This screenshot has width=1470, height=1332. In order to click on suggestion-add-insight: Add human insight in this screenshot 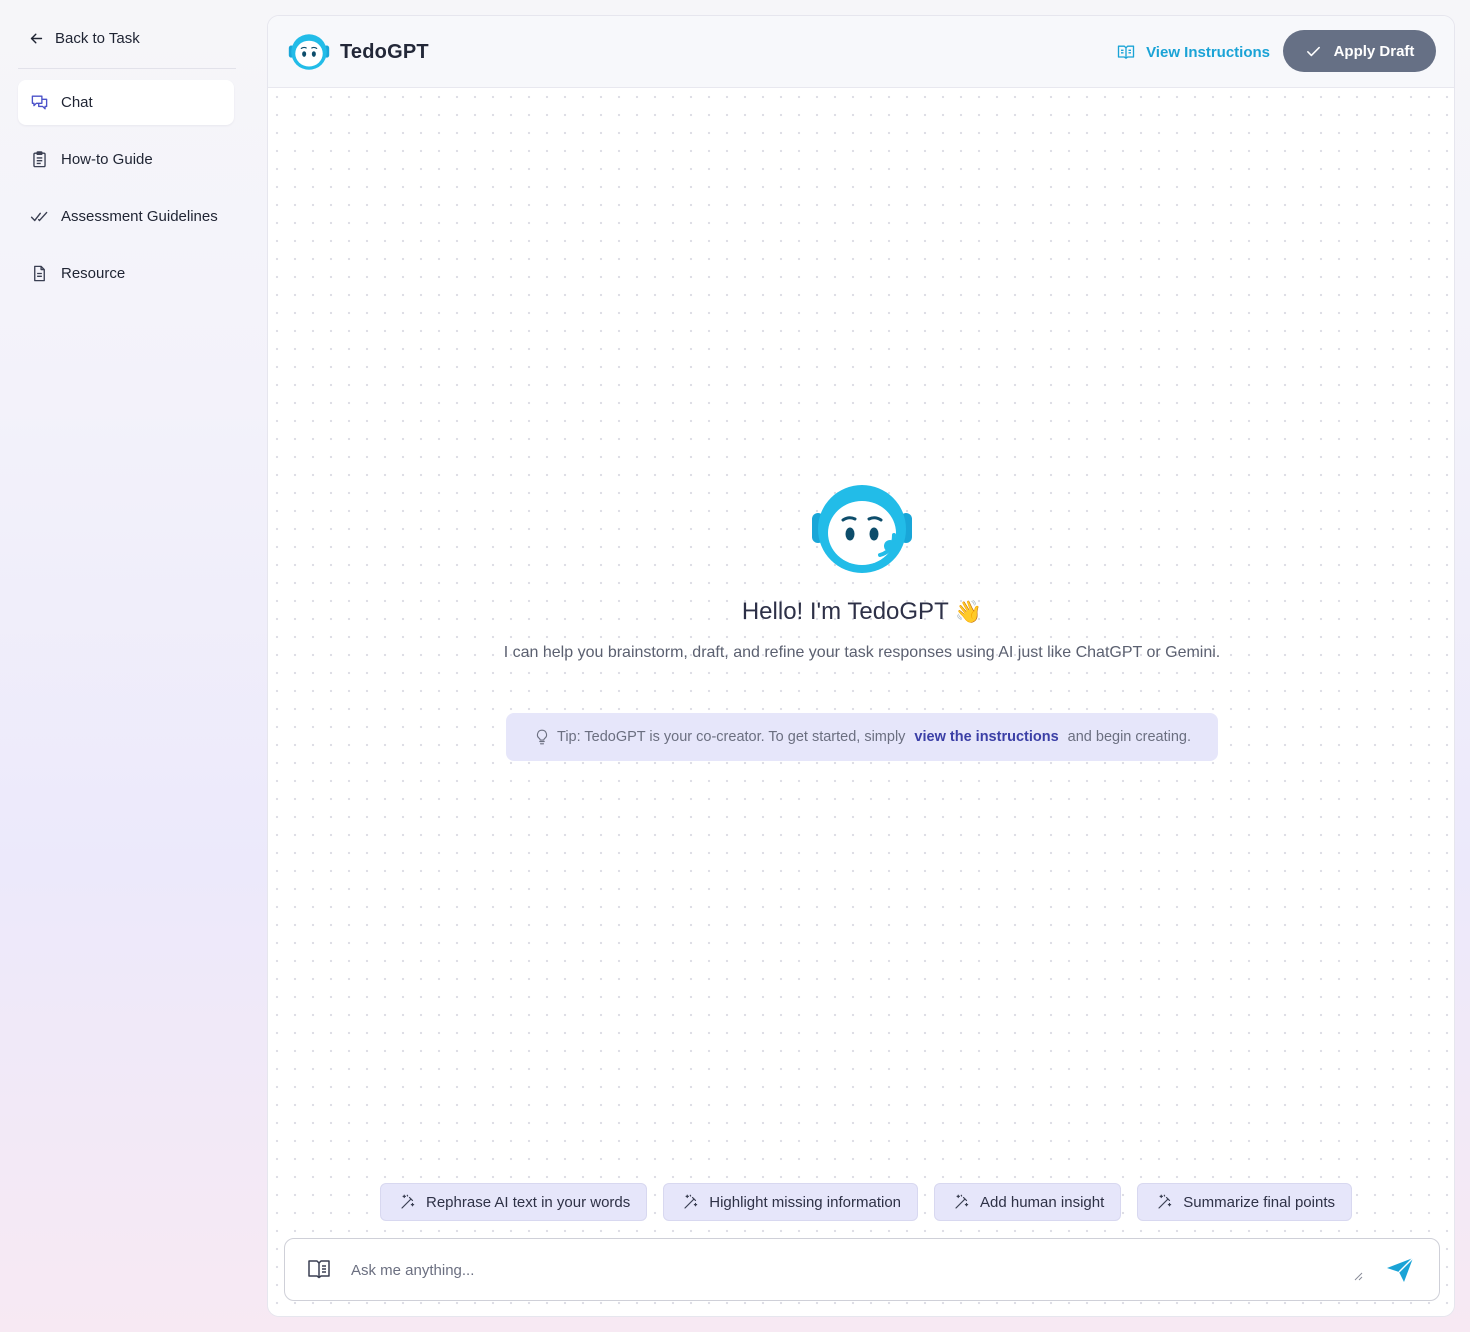, I will do `click(1028, 1202)`.